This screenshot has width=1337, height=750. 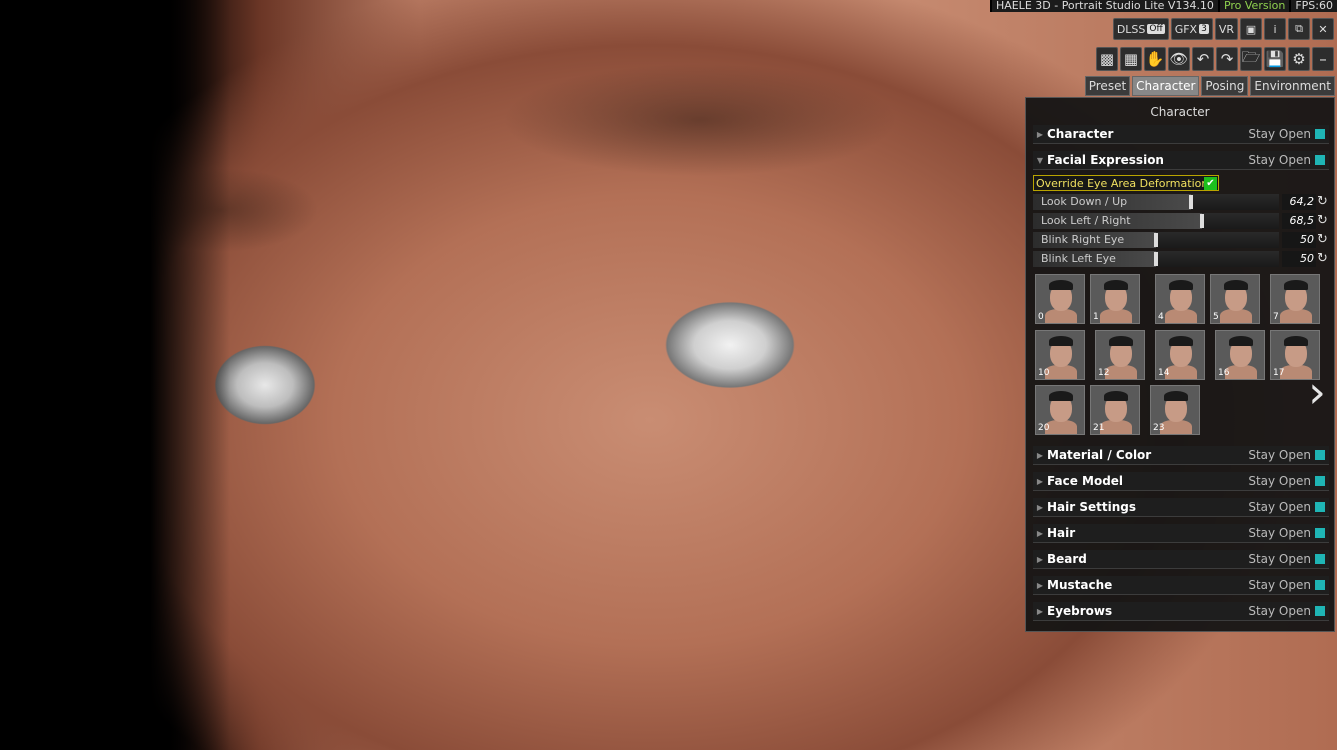 What do you see at coordinates (1120, 355) in the screenshot?
I see `expression-thumbnail: 12` at bounding box center [1120, 355].